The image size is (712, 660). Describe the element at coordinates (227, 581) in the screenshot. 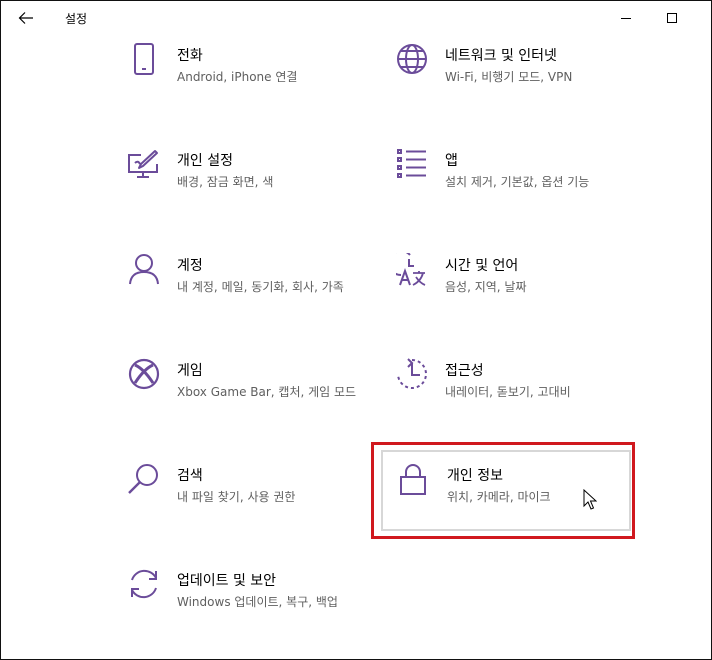

I see `item-label: 업데이트 및 보안` at that location.